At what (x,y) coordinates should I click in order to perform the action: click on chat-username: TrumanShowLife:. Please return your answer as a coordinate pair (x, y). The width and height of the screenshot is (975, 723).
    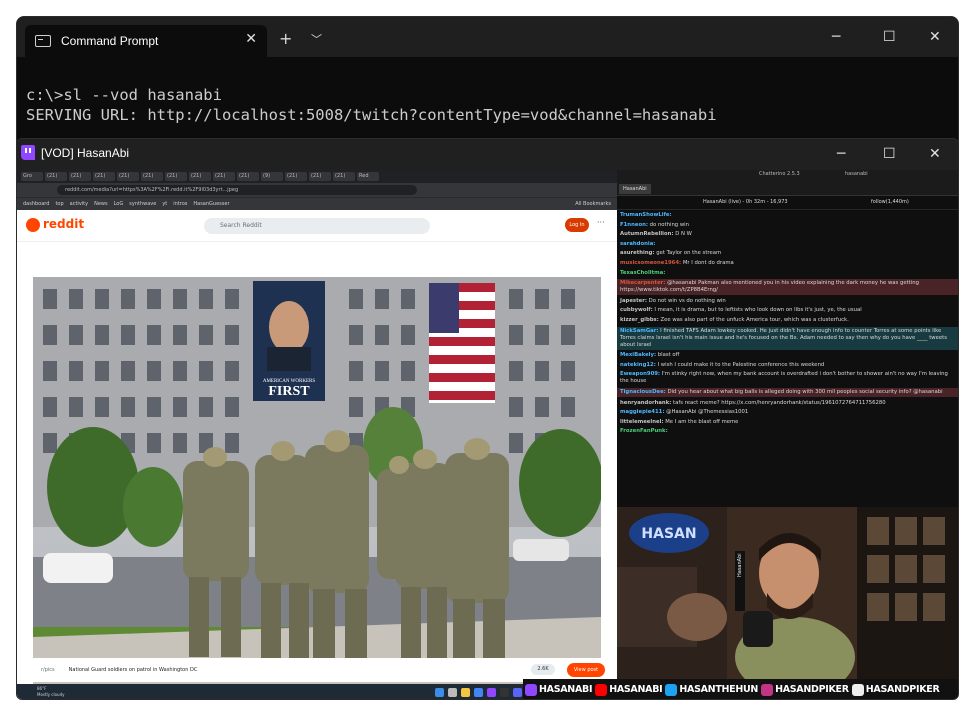
    Looking at the image, I should click on (646, 215).